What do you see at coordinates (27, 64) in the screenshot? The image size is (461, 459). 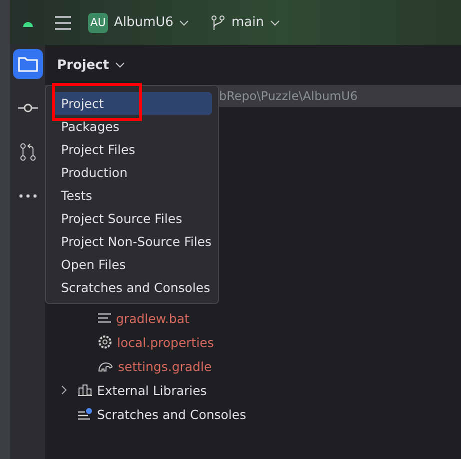 I see `folder-icon` at bounding box center [27, 64].